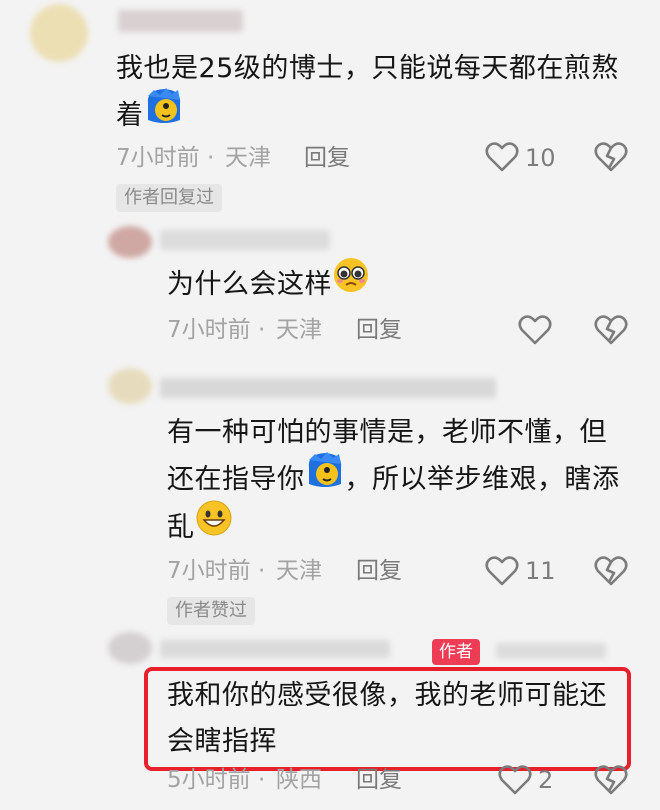 This screenshot has height=810, width=660. What do you see at coordinates (299, 780) in the screenshot?
I see `comment-location: 陕西` at bounding box center [299, 780].